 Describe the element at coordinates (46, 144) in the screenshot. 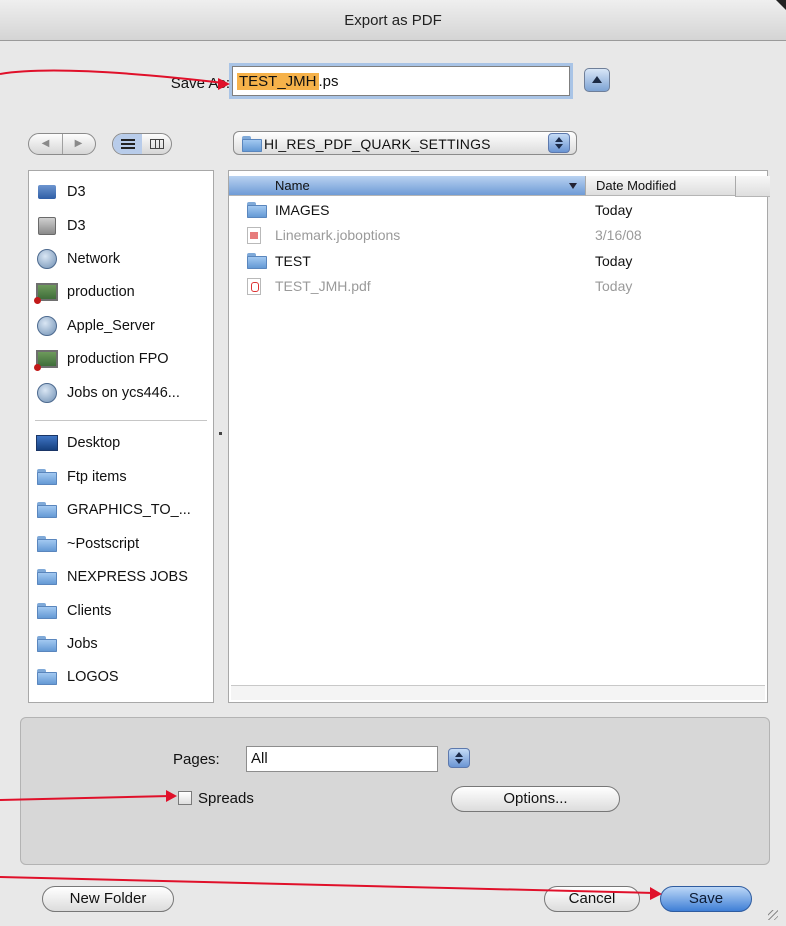

I see `back-button: ◀` at that location.